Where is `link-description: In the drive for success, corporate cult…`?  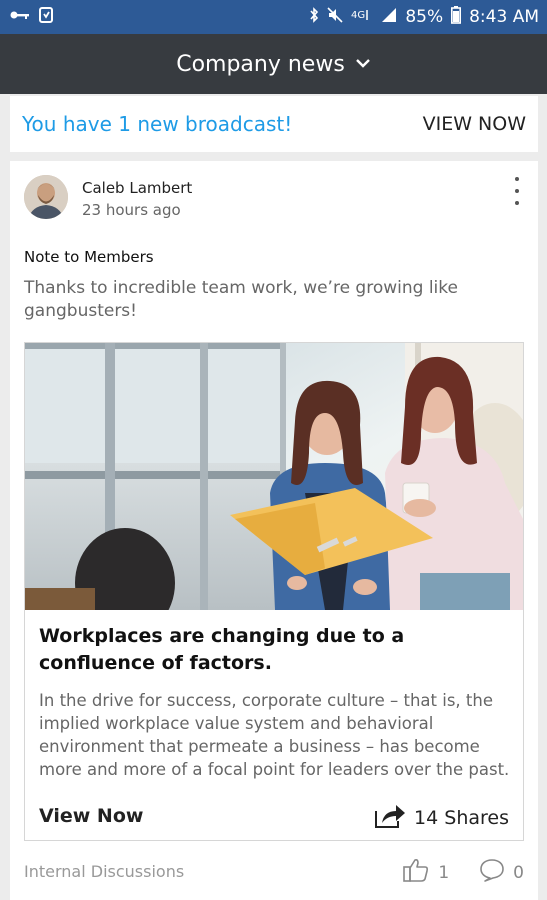
link-description: In the drive for success, corporate cult… is located at coordinates (274, 735).